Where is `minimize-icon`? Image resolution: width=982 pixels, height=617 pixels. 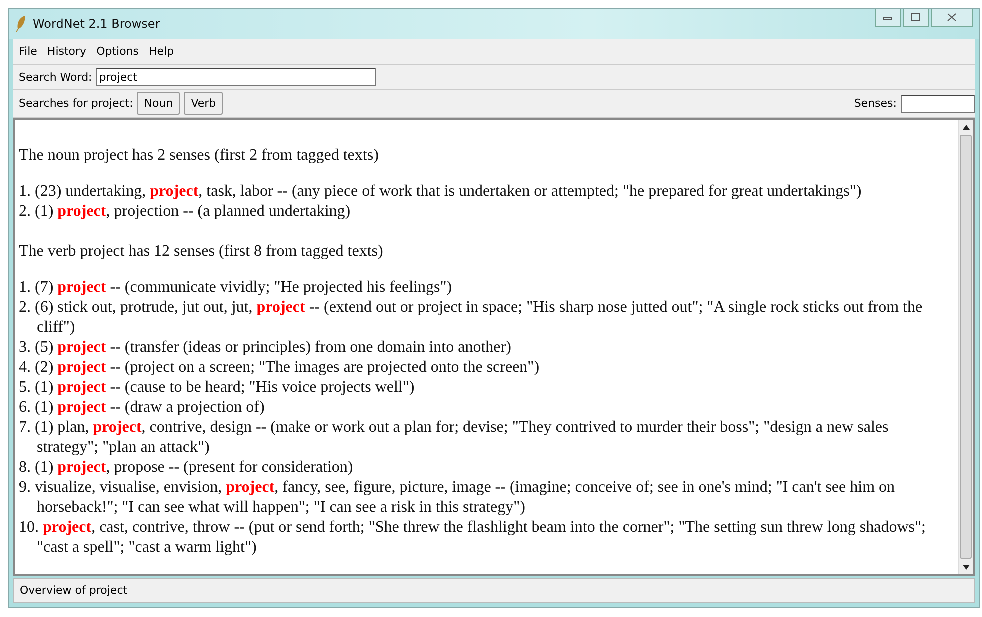 minimize-icon is located at coordinates (888, 17).